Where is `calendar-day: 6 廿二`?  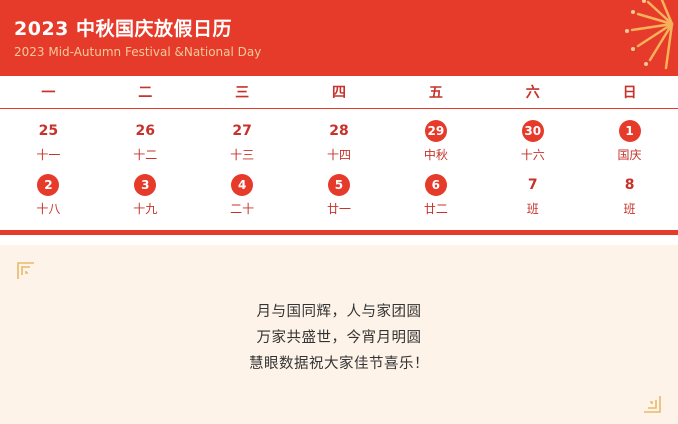 calendar-day: 6 廿二 is located at coordinates (435, 200).